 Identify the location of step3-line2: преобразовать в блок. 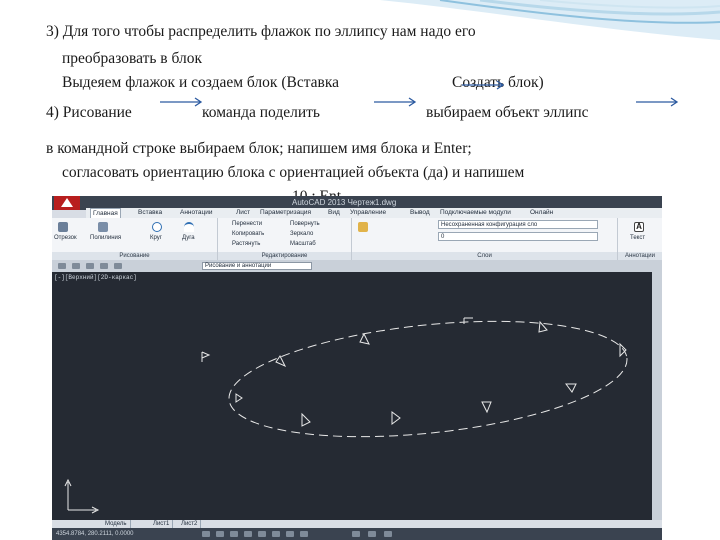
(132, 58).